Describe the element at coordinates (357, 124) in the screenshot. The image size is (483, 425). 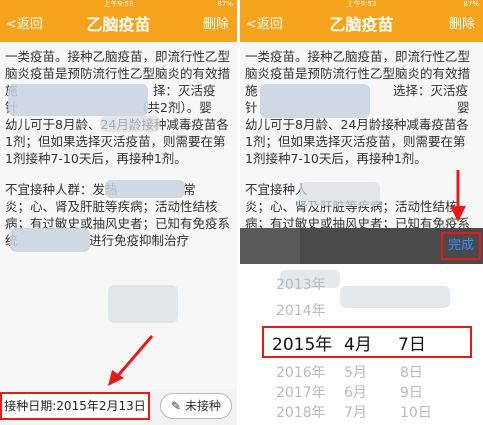
I see `description-line: 幼儿可于8月龄、24月龄接种减毒疫苗各` at that location.